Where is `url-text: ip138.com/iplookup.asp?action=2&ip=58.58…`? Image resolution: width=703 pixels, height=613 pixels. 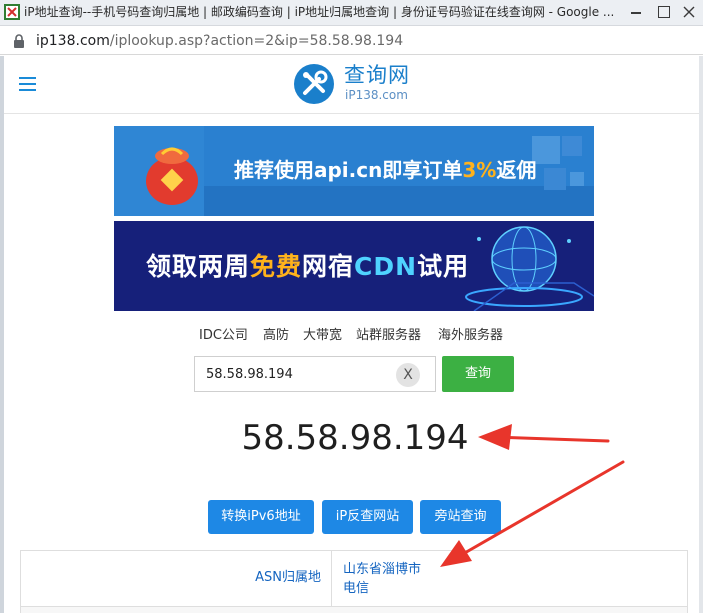
url-text: ip138.com/iplookup.asp?action=2&ip=58.58… is located at coordinates (219, 41).